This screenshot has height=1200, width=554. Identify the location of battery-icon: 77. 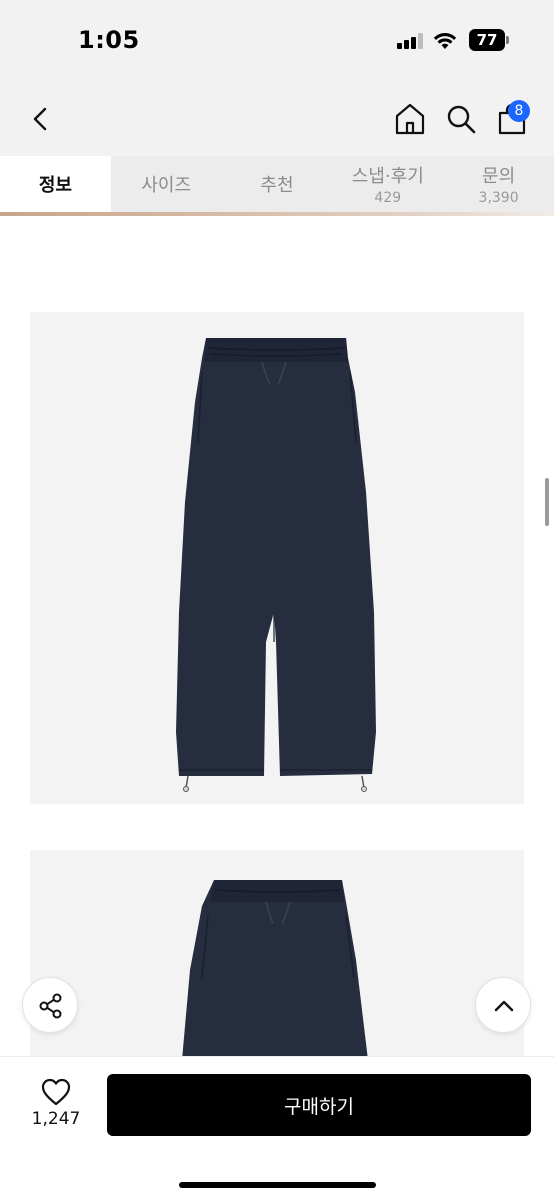
(489, 40).